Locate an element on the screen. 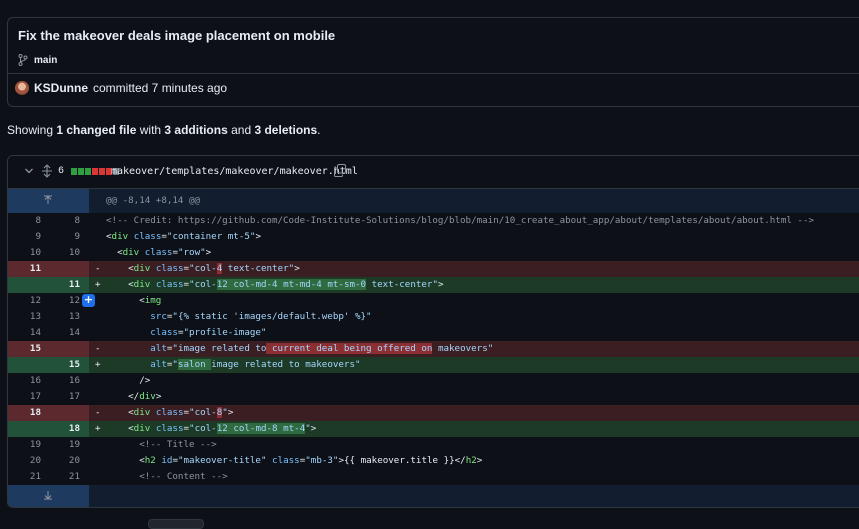 This screenshot has width=859, height=529. old-line-number: 18 is located at coordinates (24, 413).